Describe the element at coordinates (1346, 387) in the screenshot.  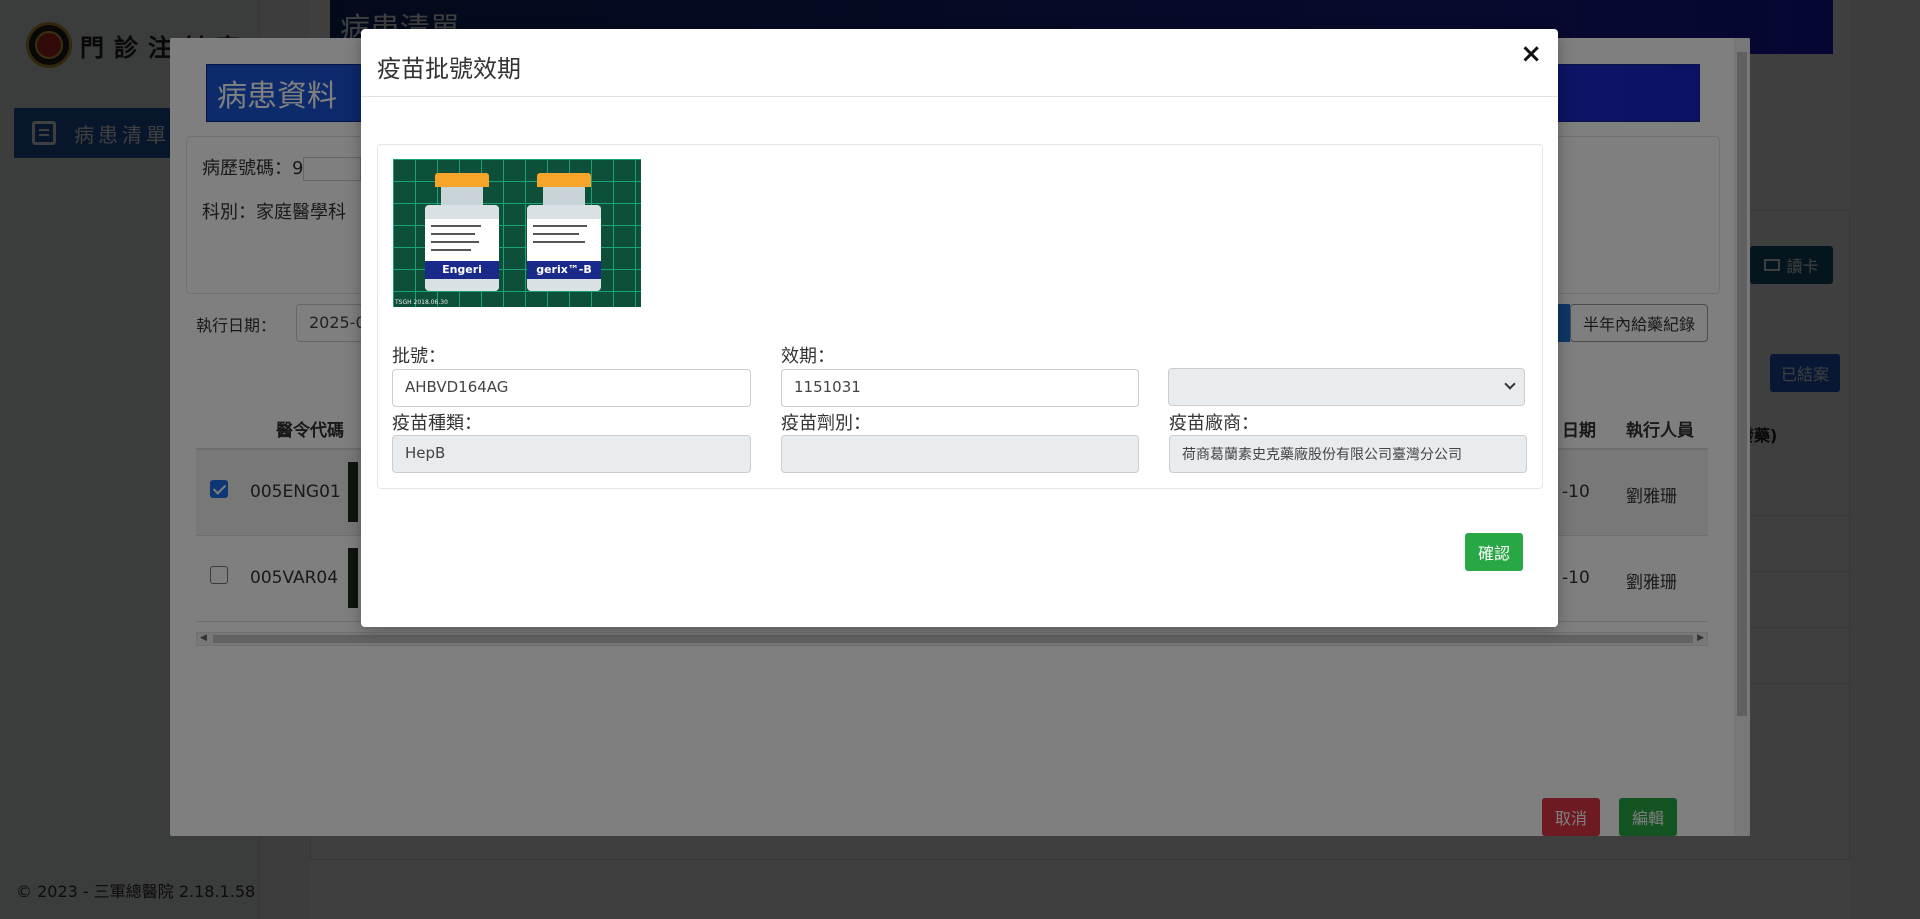
I see `batch-select` at that location.